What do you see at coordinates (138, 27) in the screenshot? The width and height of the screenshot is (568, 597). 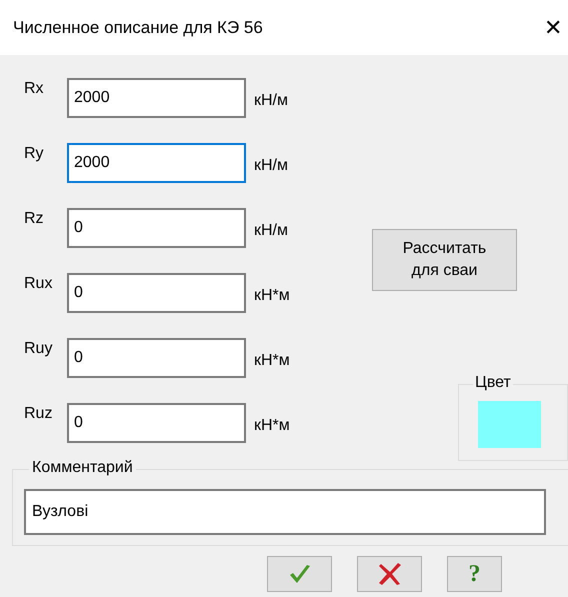 I see `window-title: Численное описание для КЭ 56` at bounding box center [138, 27].